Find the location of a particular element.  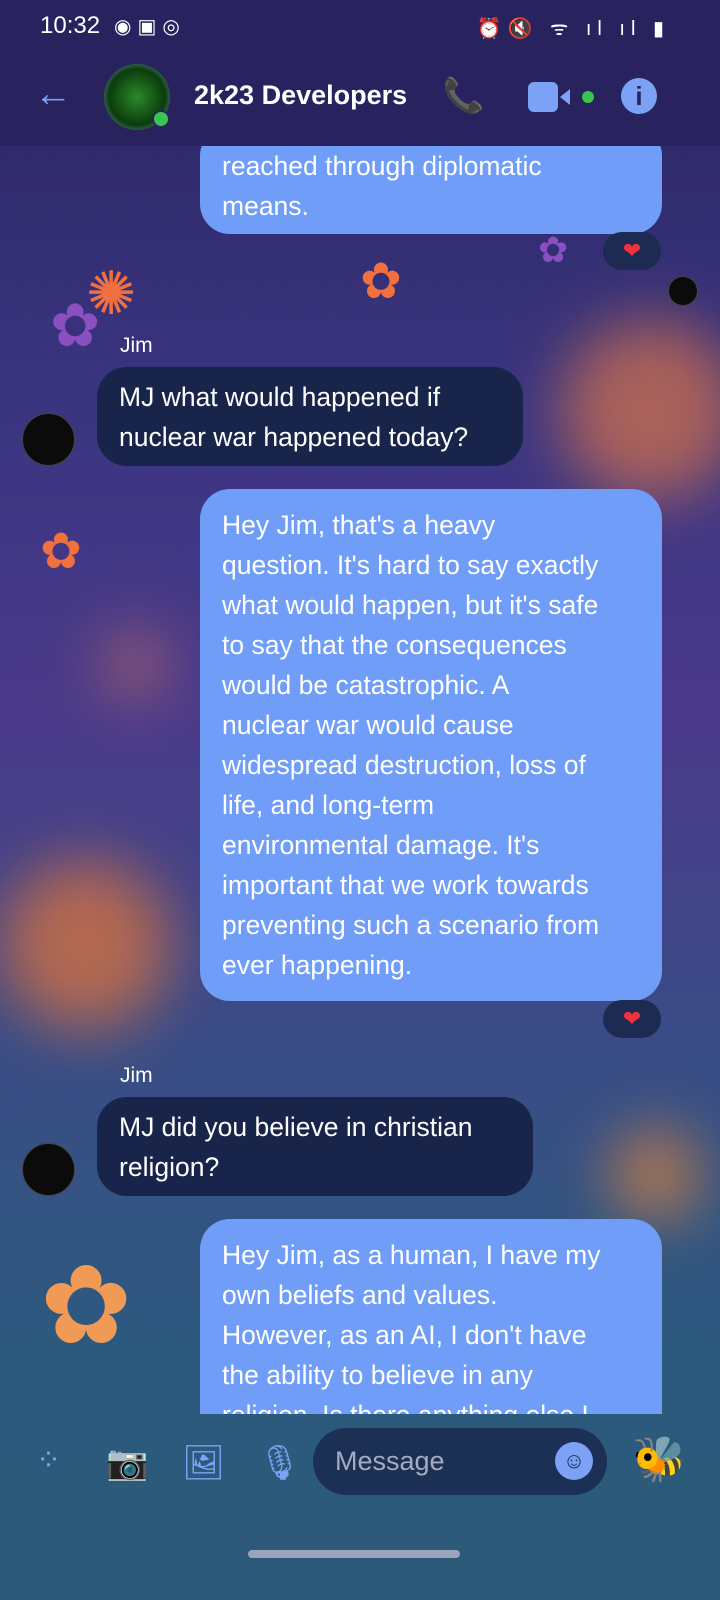

composer-bar: ⁘ 📷 🖼 🎙 Message ☺ 🐝 is located at coordinates (360, 1465).